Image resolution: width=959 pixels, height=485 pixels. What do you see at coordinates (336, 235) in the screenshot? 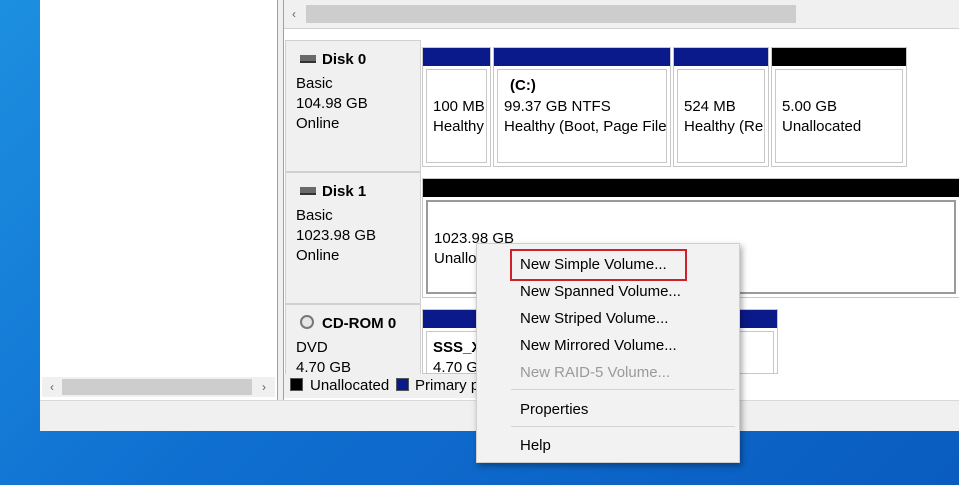
I see `disk-size: 1023.98 GB` at bounding box center [336, 235].